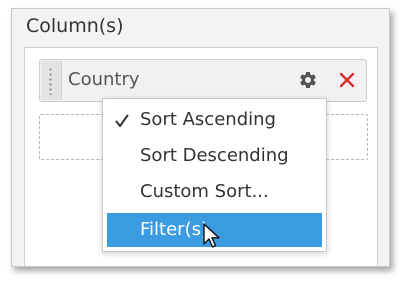  Describe the element at coordinates (104, 79) in the screenshot. I see `field-label: Country` at that location.